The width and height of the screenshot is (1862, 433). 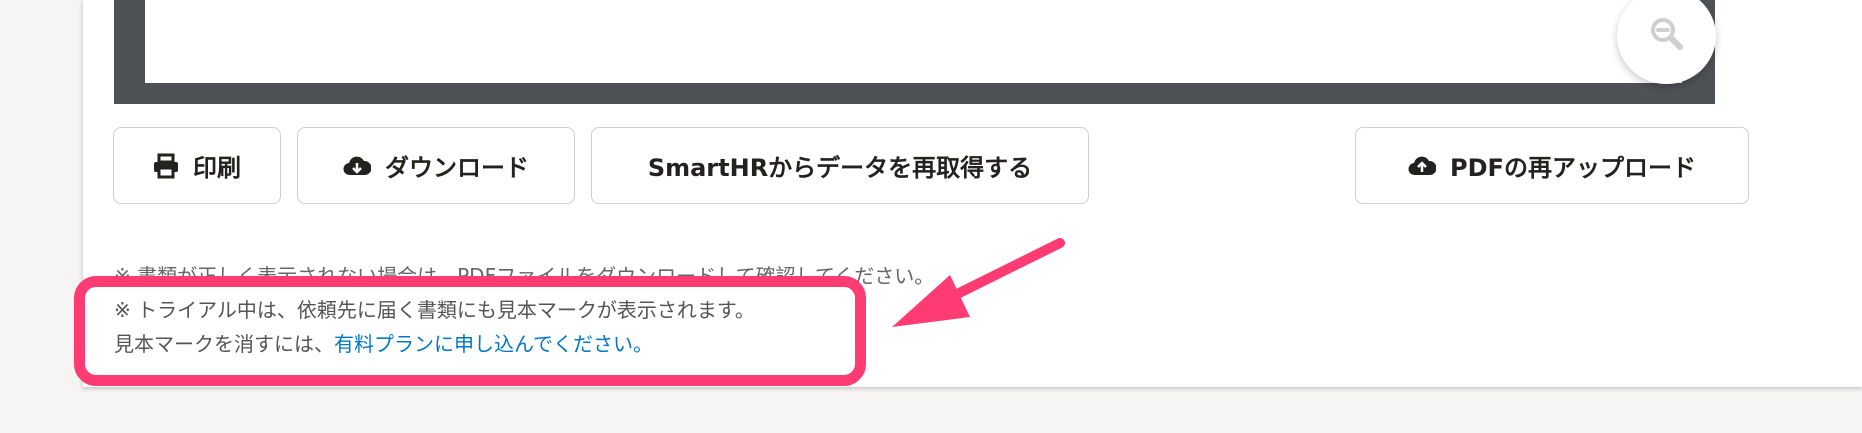 I want to click on download-button-label: ダウンロード, so click(x=457, y=168).